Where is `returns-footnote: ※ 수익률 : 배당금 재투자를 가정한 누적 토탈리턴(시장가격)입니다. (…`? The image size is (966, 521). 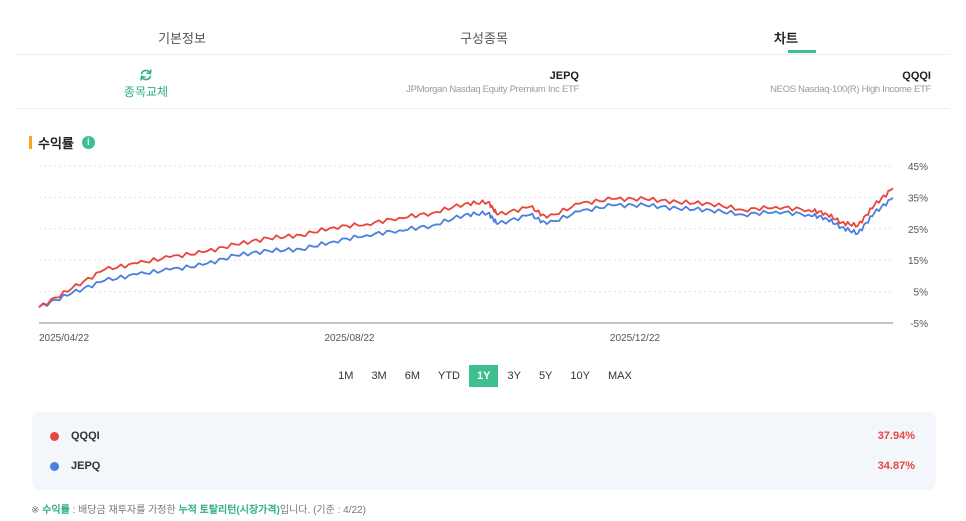
returns-footnote: ※ 수익률 : 배당금 재투자를 가정한 누적 토탈리턴(시장가격)입니다. (… is located at coordinates (198, 508).